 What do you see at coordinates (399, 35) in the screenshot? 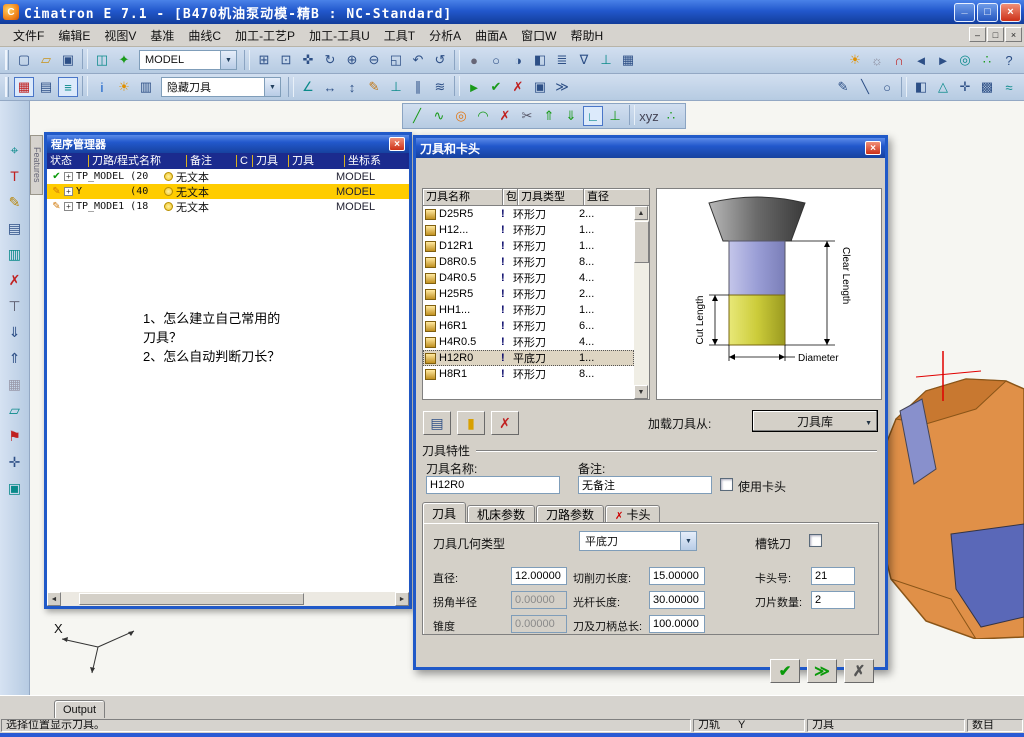
I see `menu-item: 工具T` at bounding box center [399, 35].